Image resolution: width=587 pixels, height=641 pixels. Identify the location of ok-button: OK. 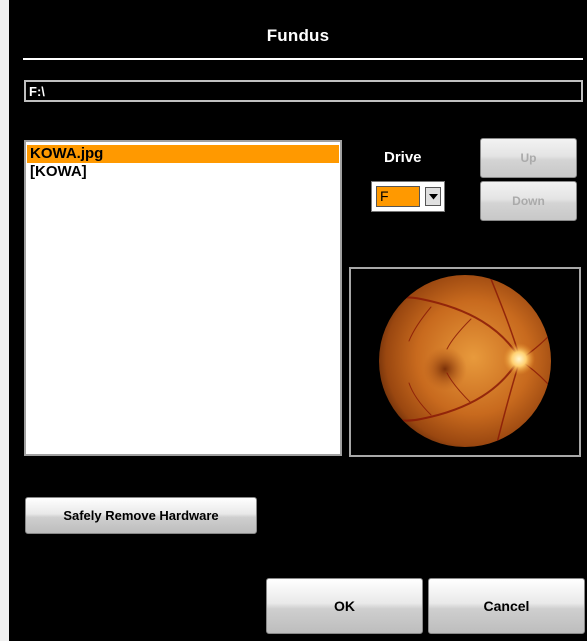
(344, 606).